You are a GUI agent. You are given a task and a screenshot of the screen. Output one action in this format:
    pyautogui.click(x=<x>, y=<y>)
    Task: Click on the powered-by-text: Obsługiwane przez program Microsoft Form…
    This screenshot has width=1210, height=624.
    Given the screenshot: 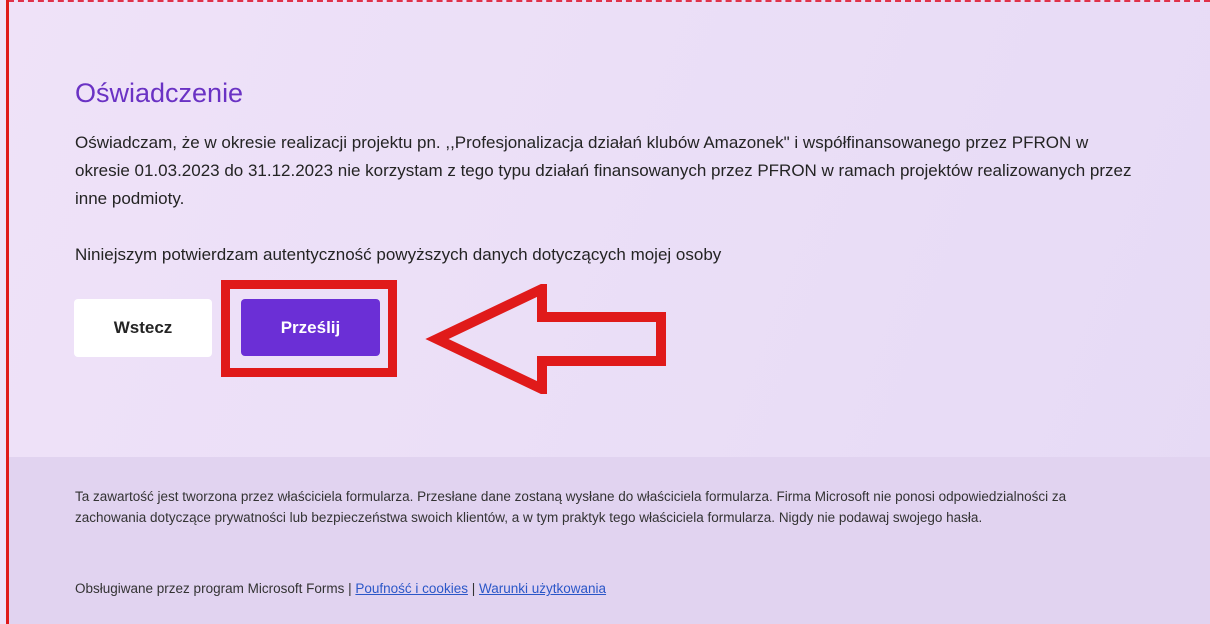 What is the action you would take?
    pyautogui.click(x=210, y=588)
    